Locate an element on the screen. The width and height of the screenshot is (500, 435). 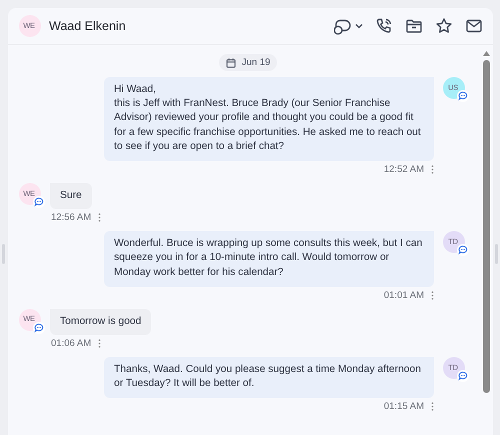
star-icon is located at coordinates (444, 26).